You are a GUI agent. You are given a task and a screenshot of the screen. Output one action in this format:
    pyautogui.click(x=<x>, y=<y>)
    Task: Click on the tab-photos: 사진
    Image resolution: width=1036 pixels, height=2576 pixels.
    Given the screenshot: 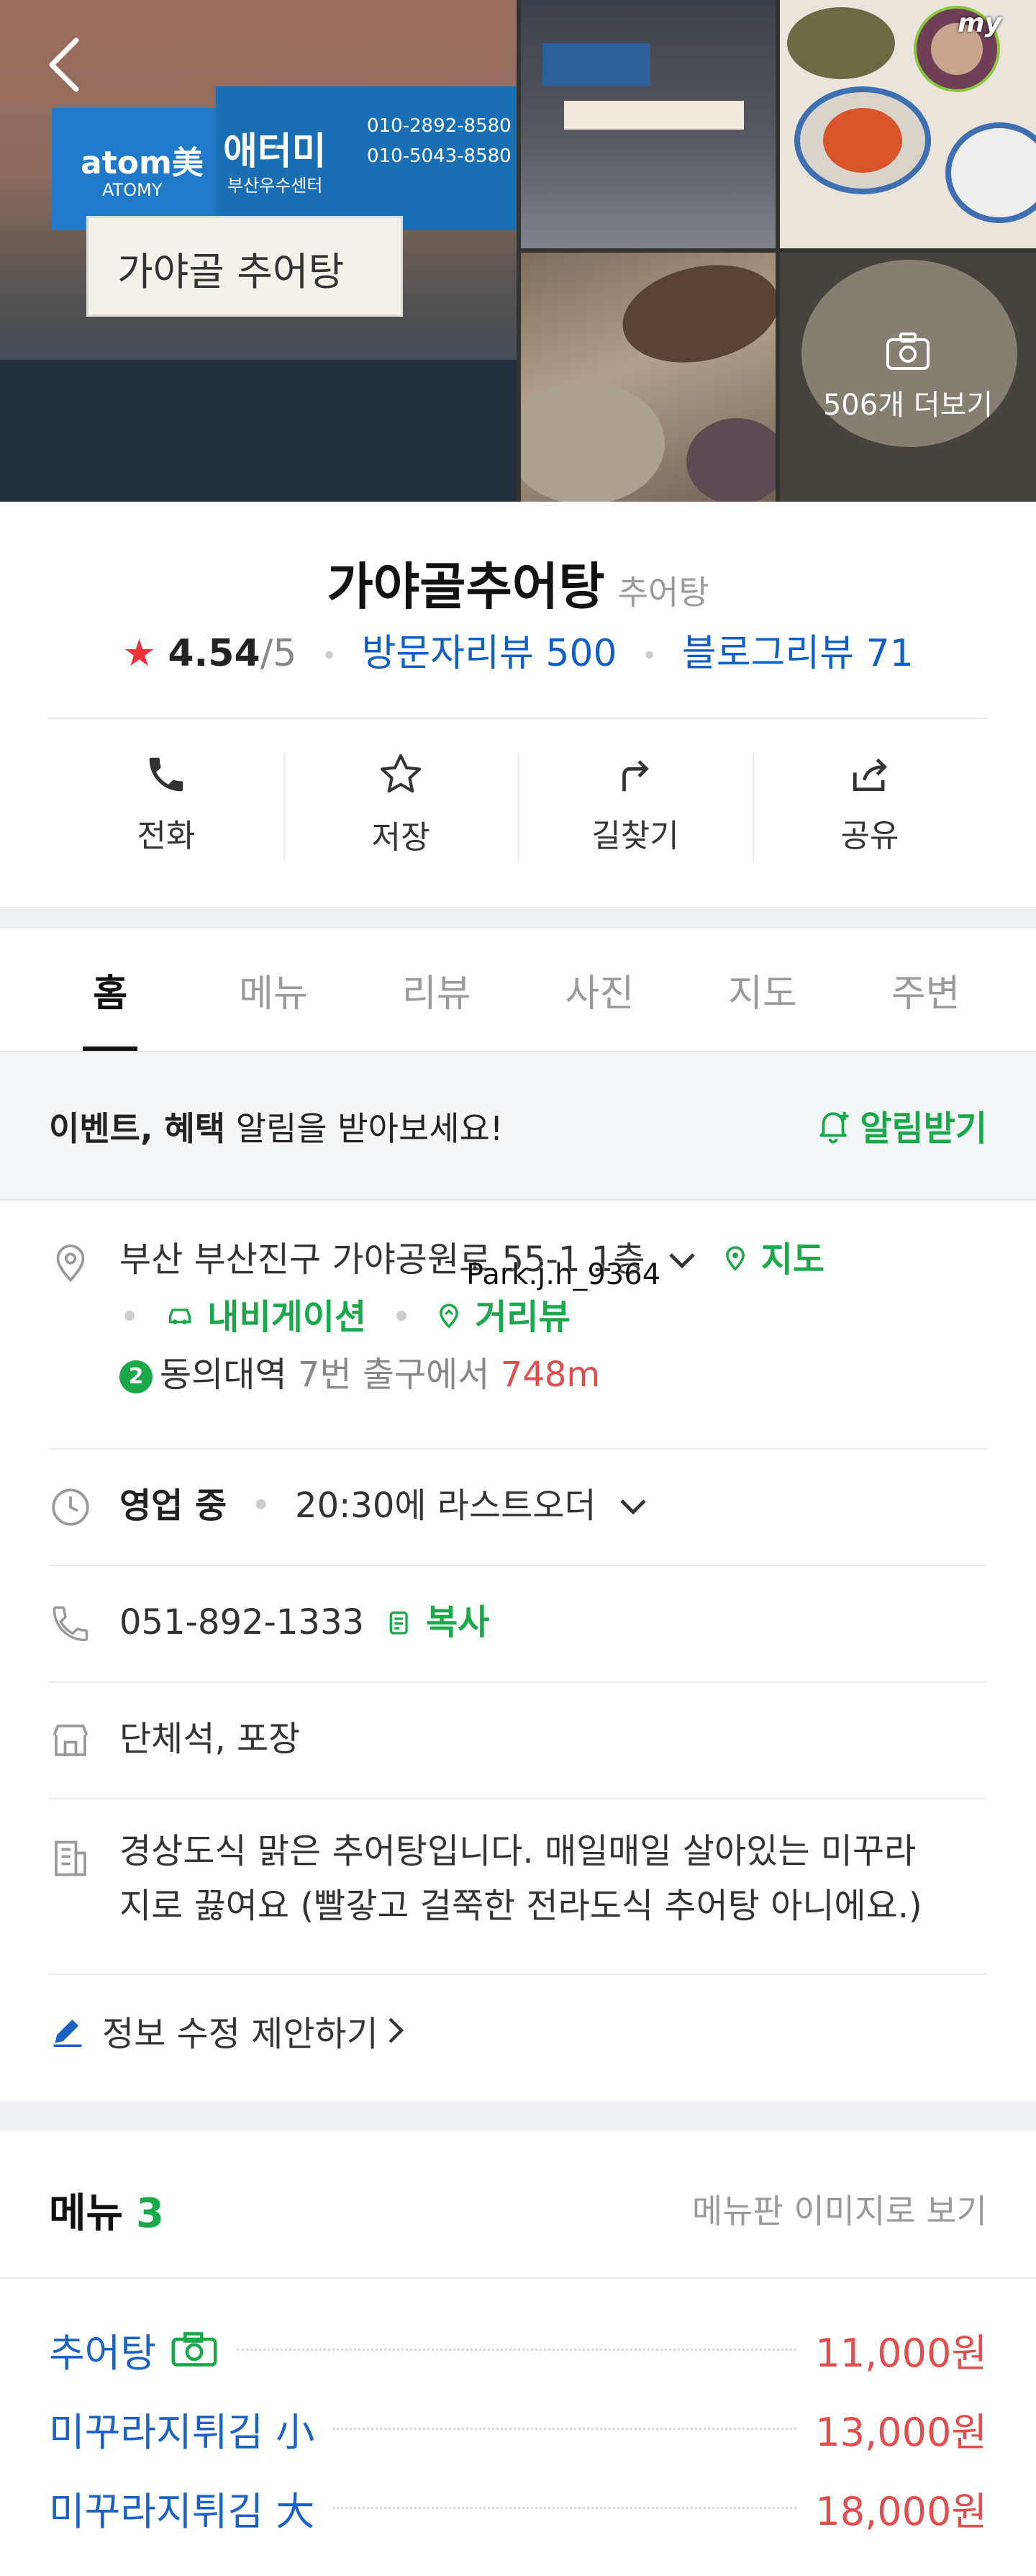 What is the action you would take?
    pyautogui.click(x=600, y=989)
    